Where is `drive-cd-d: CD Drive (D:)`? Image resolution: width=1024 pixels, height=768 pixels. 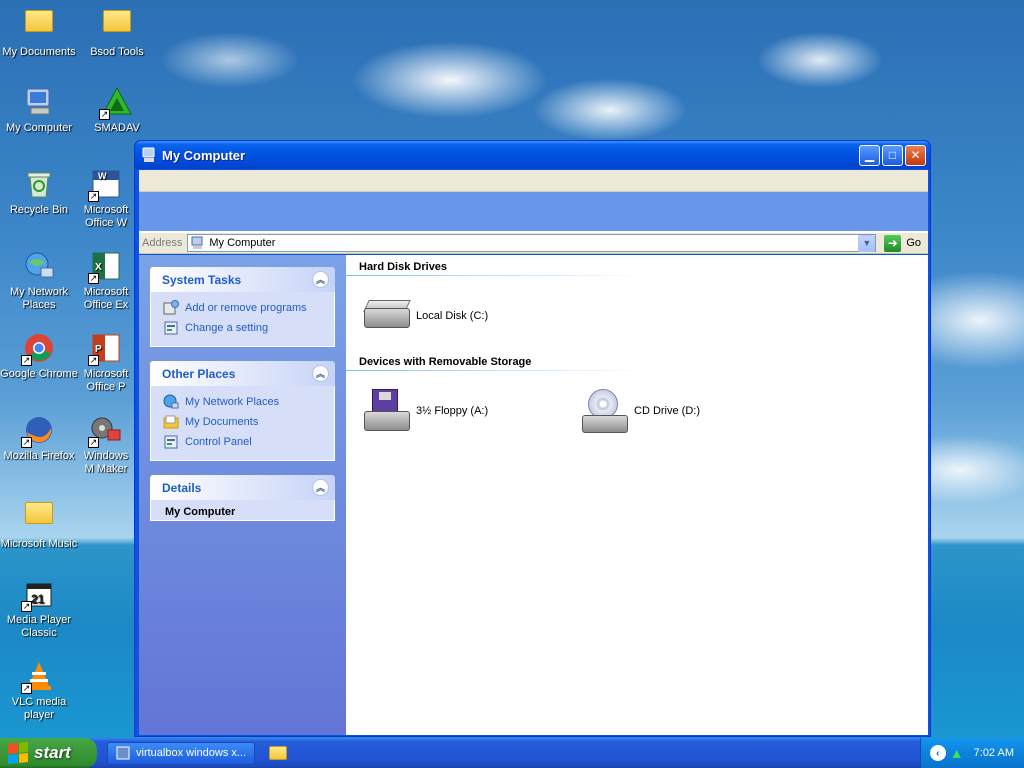 drive-cd-d: CD Drive (D:) is located at coordinates (689, 411).